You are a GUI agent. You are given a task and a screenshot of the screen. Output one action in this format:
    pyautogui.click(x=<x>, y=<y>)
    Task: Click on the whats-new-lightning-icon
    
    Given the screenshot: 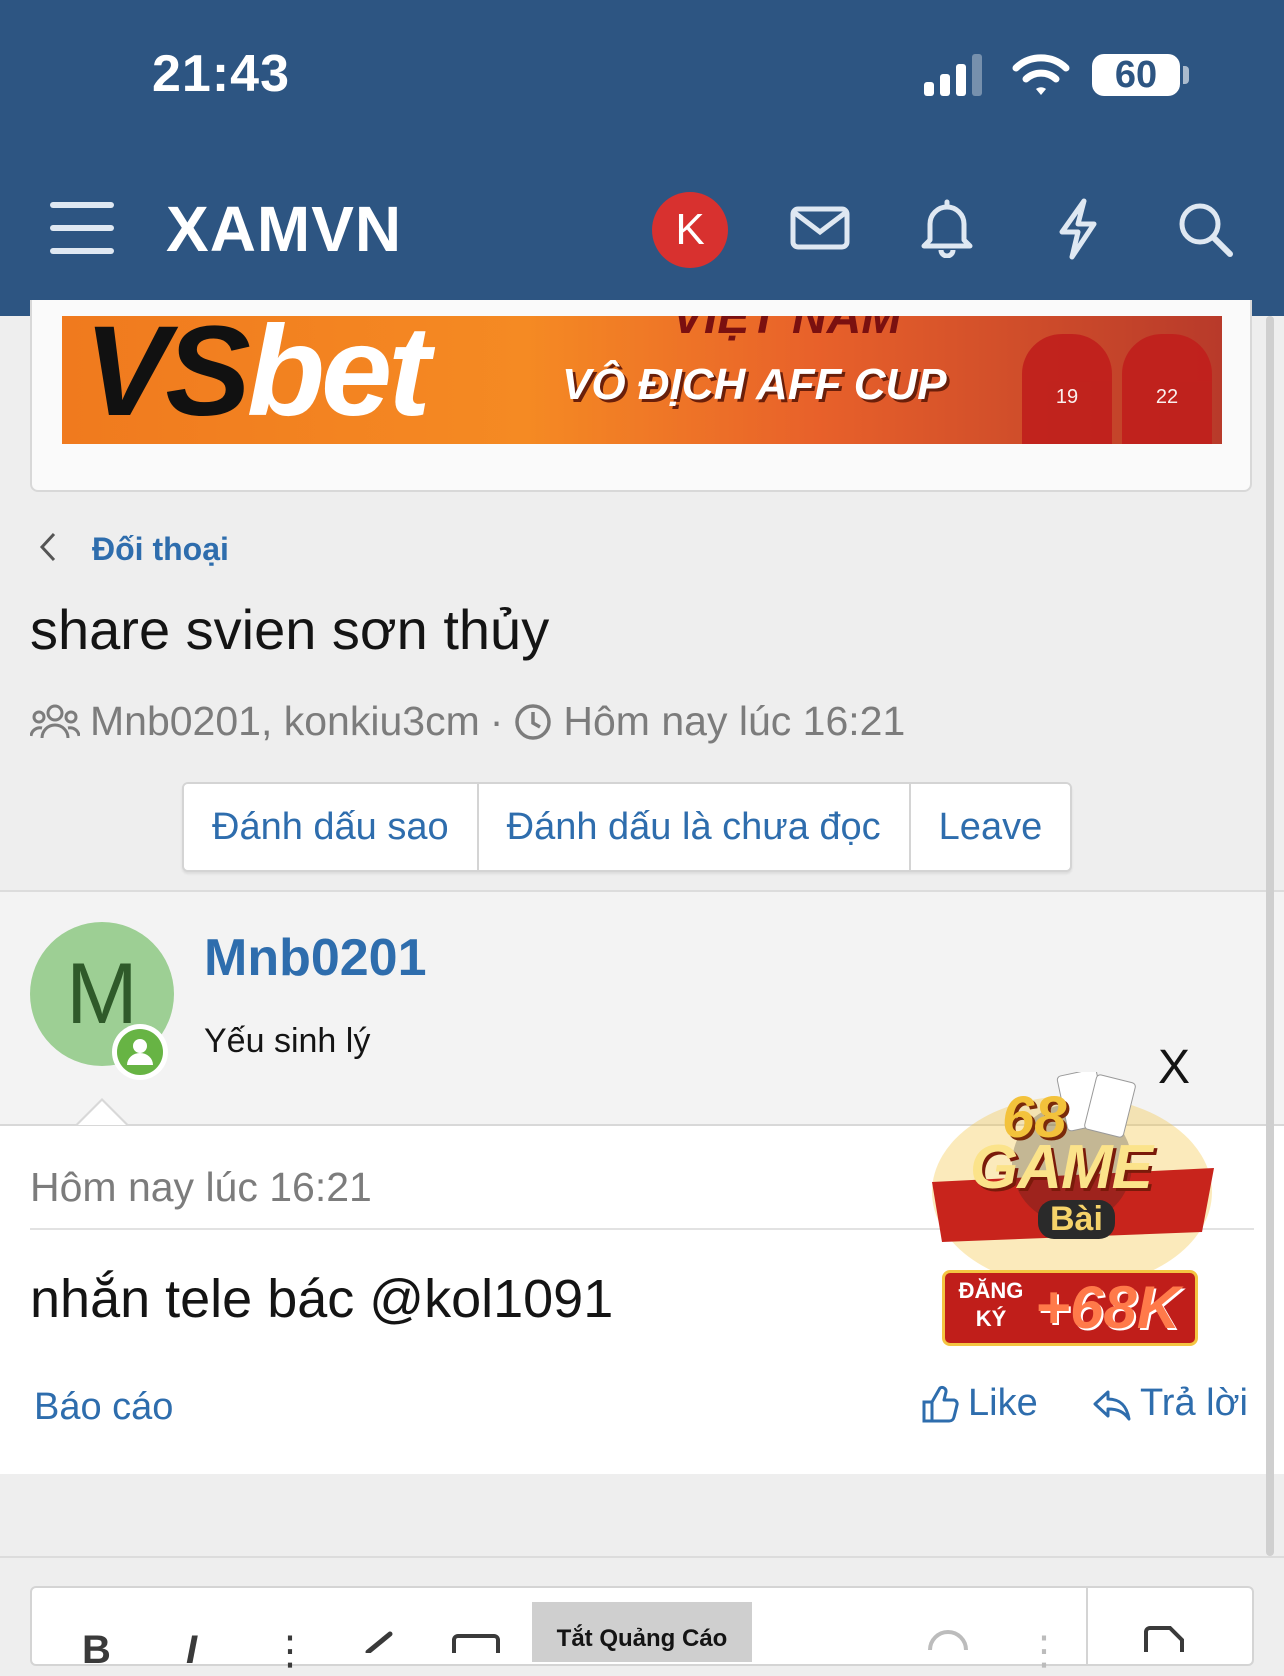 What is the action you would take?
    pyautogui.click(x=1078, y=229)
    